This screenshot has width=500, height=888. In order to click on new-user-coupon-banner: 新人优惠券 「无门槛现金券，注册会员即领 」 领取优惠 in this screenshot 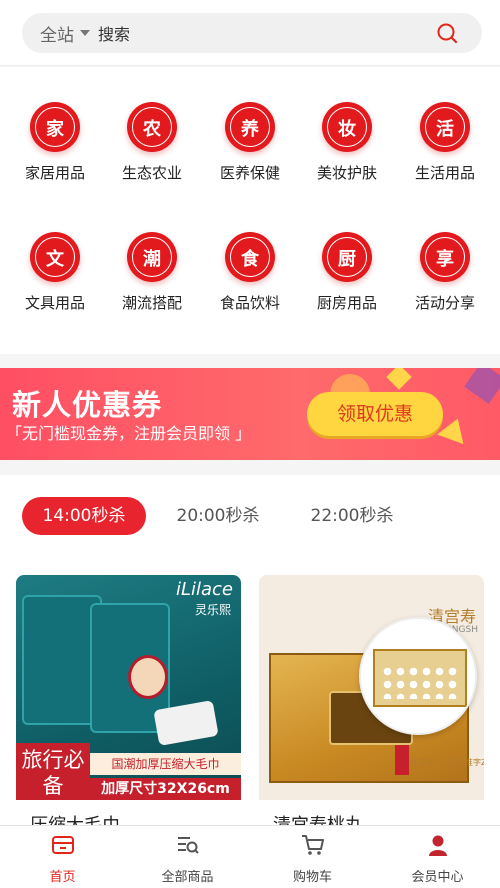, I will do `click(250, 414)`.